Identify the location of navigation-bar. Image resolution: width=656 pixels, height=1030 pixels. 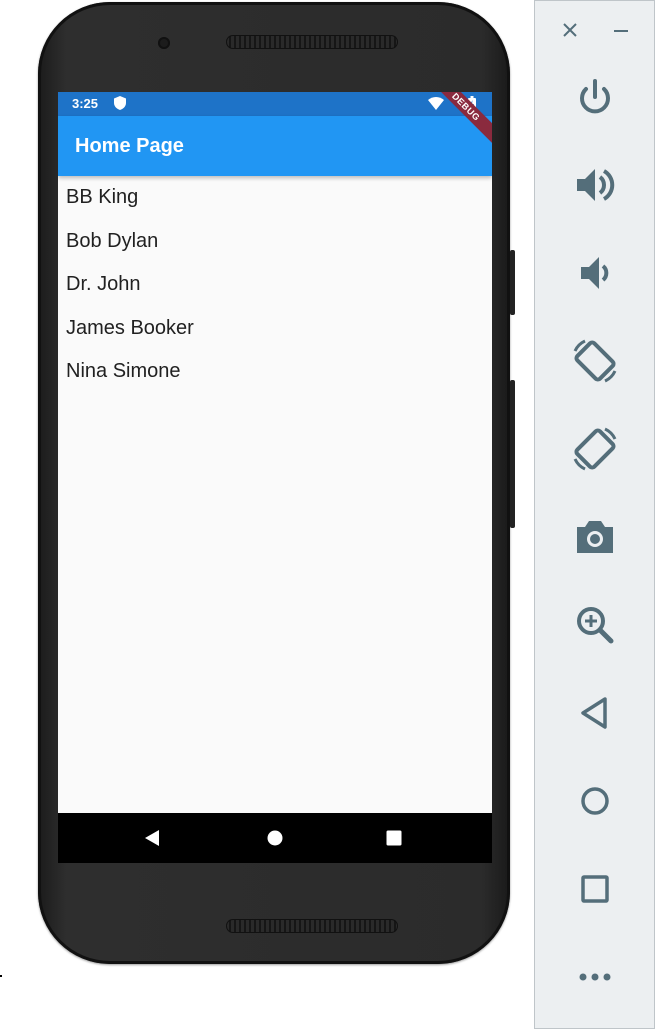
(275, 838).